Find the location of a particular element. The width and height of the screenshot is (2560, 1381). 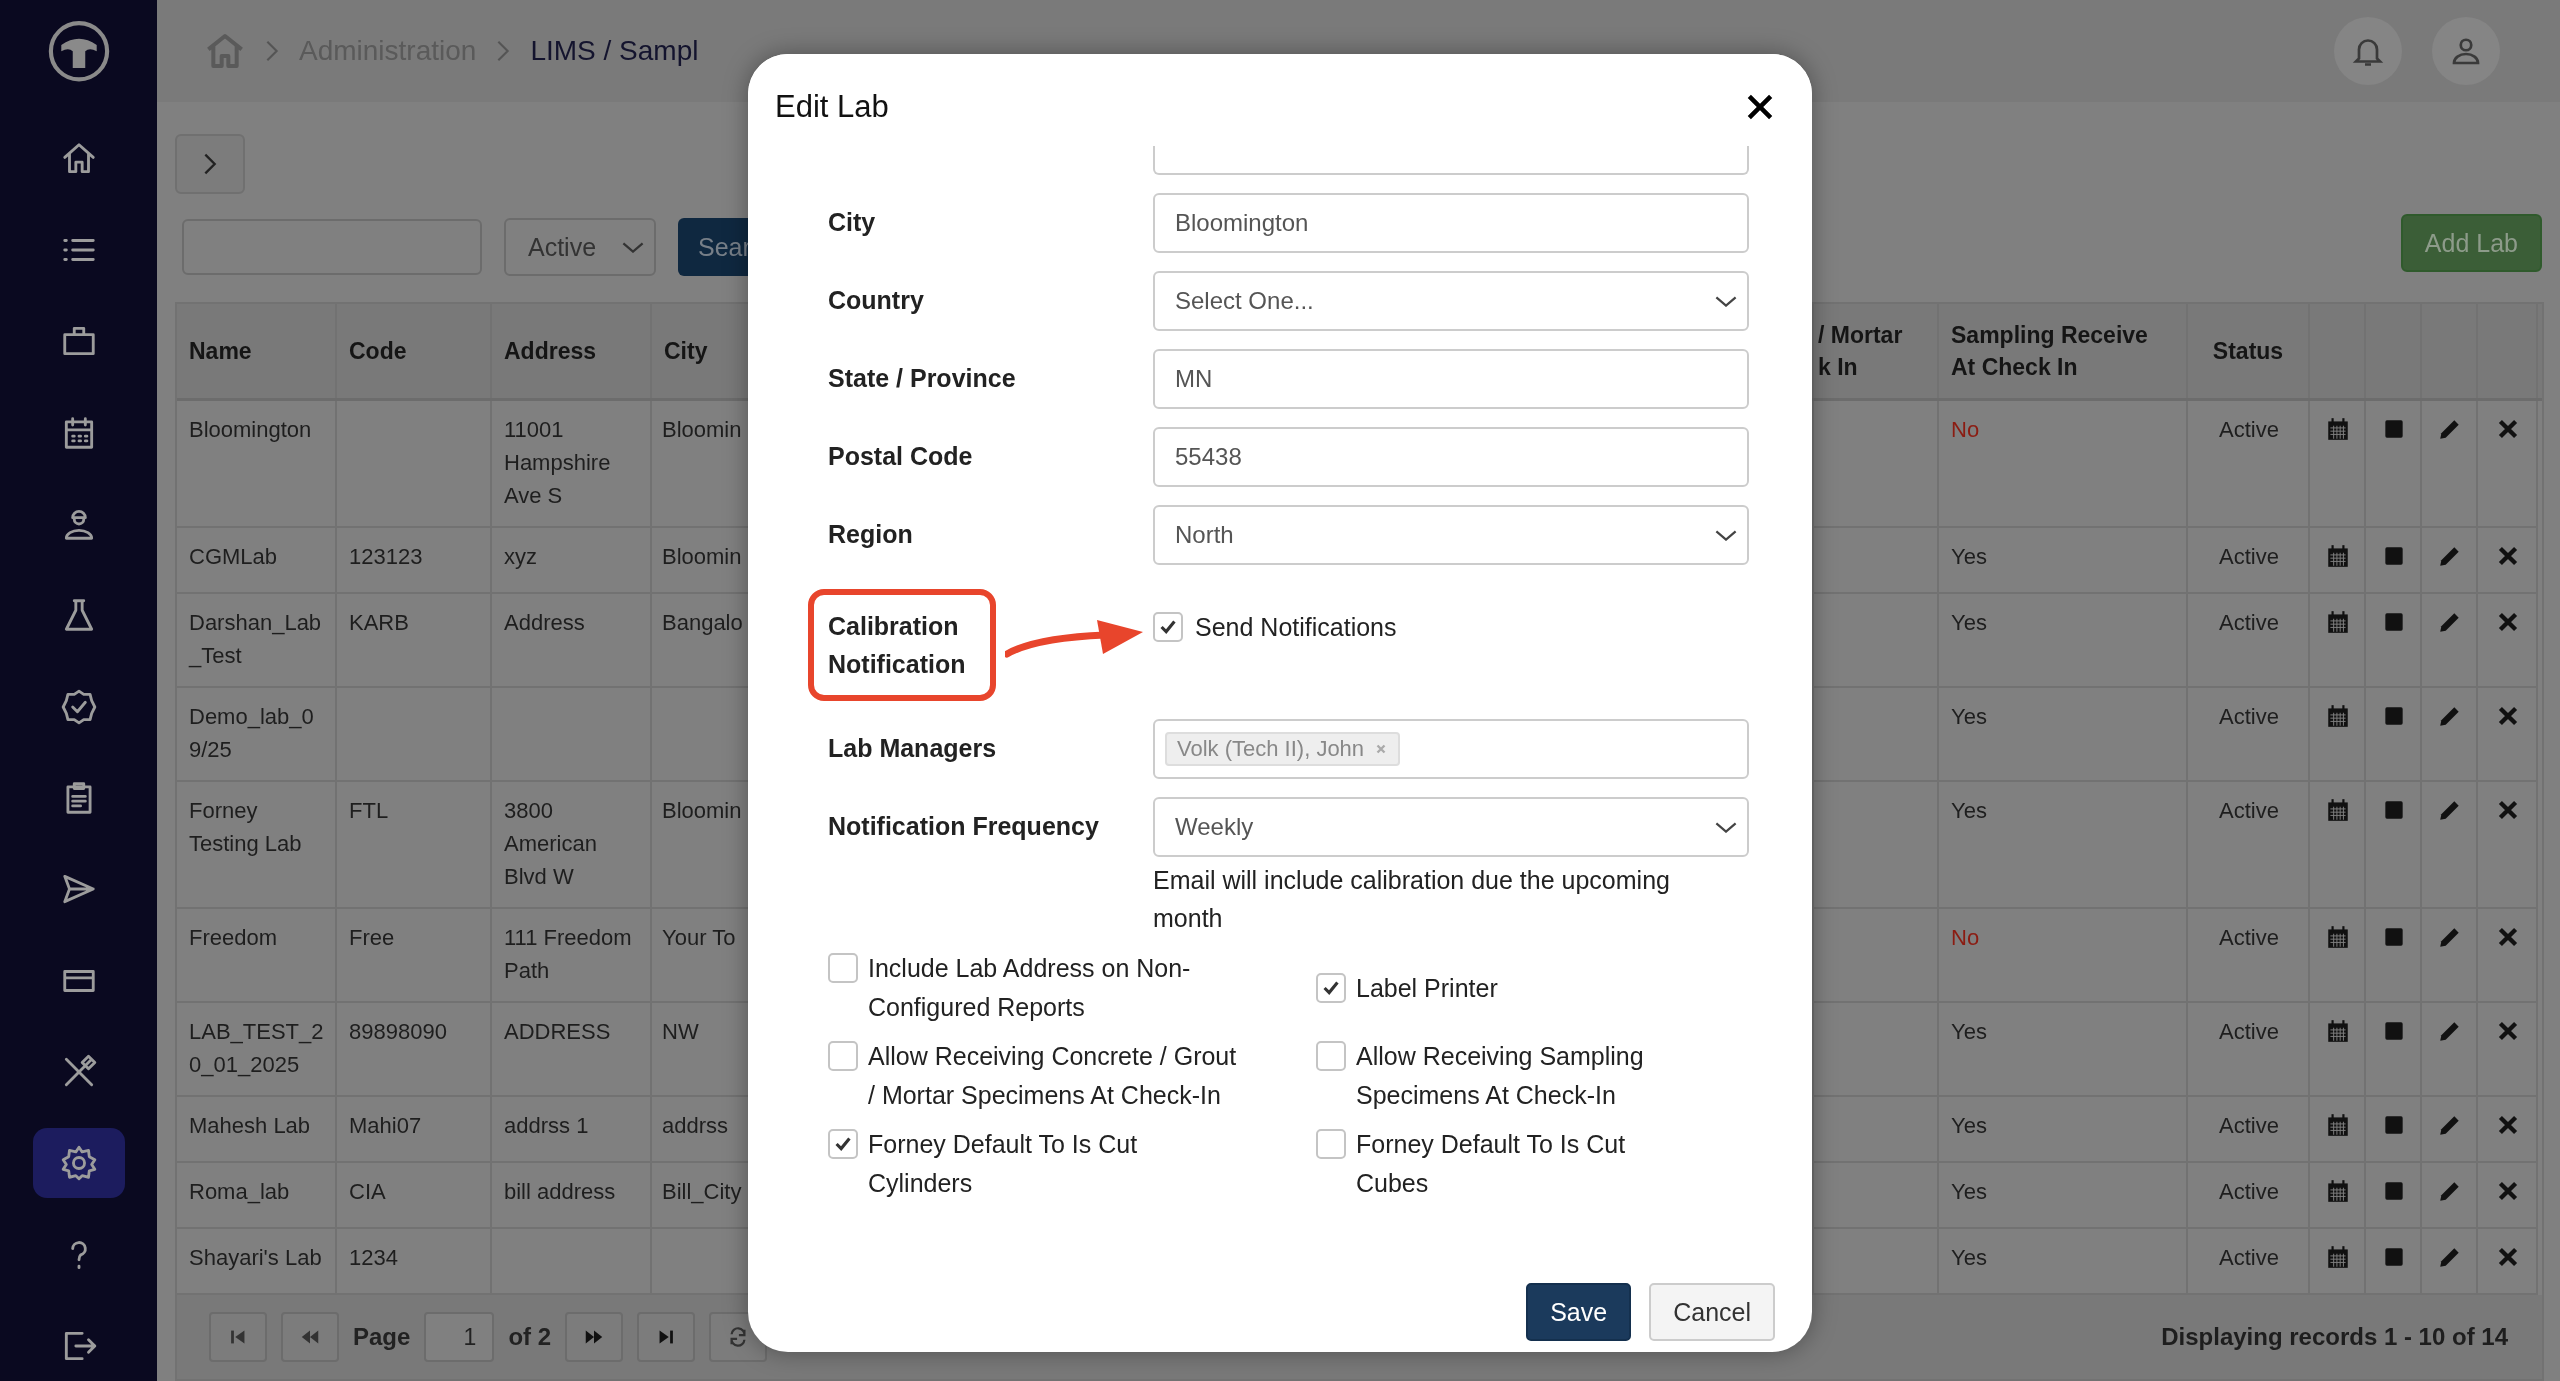

table-cell: ADDRESS is located at coordinates (572, 1050).